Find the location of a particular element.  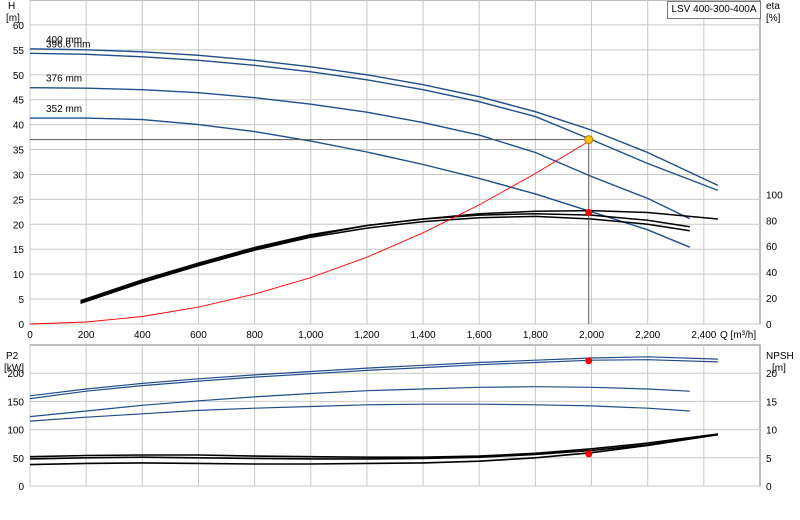

x-tick-label: 600 is located at coordinates (198, 335).